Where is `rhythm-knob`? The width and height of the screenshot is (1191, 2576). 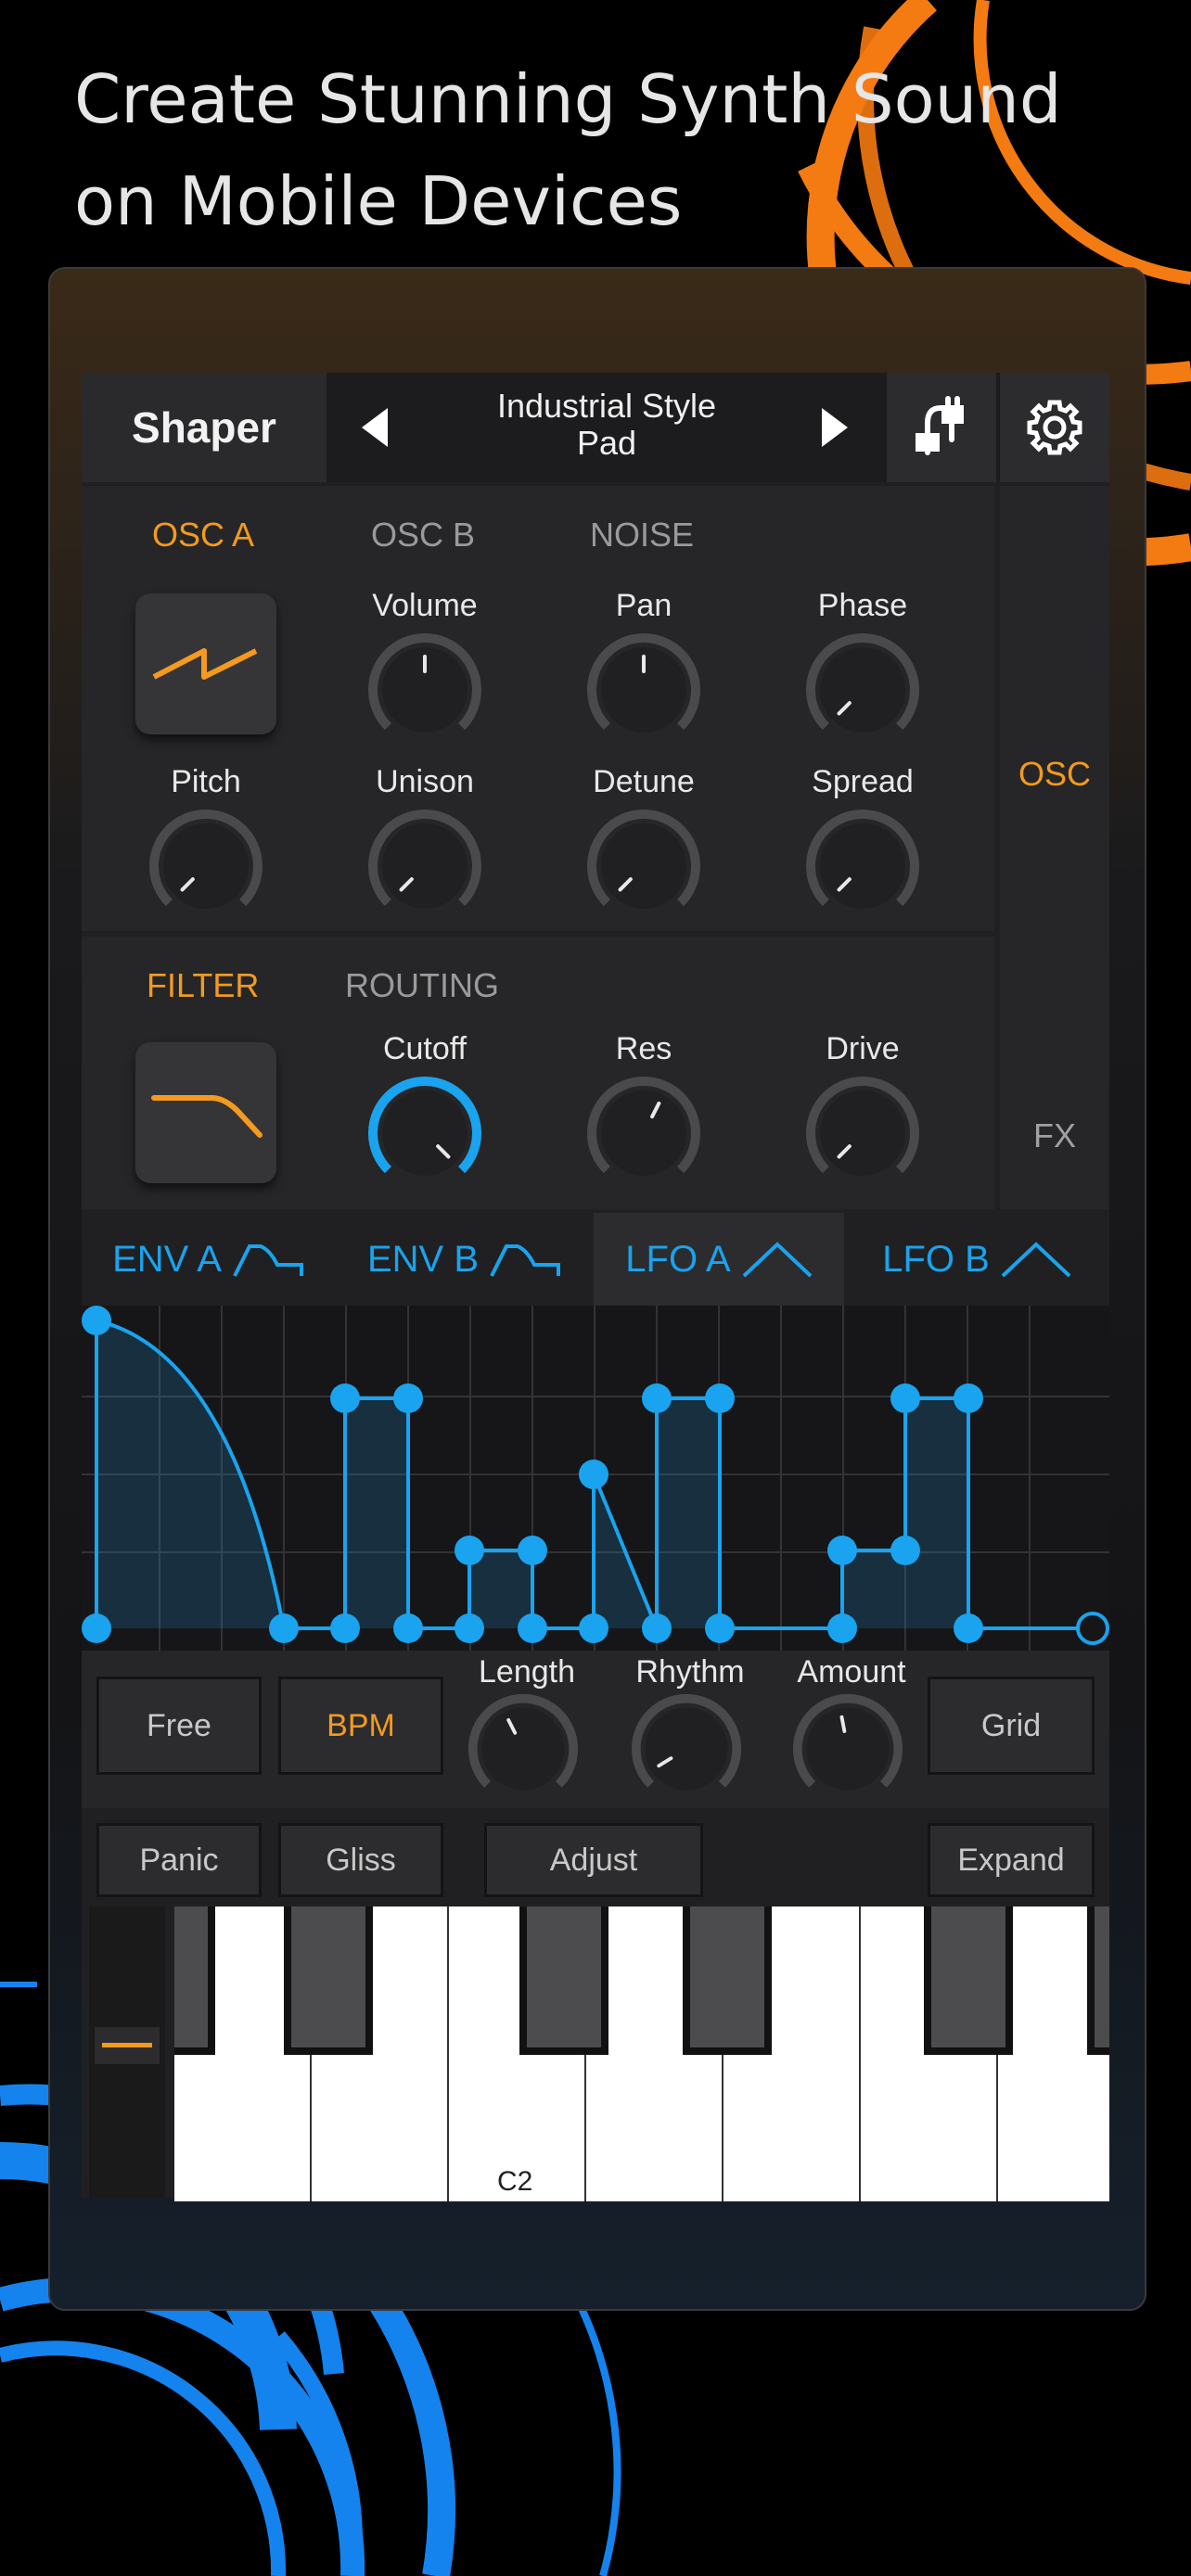 rhythm-knob is located at coordinates (686, 1748).